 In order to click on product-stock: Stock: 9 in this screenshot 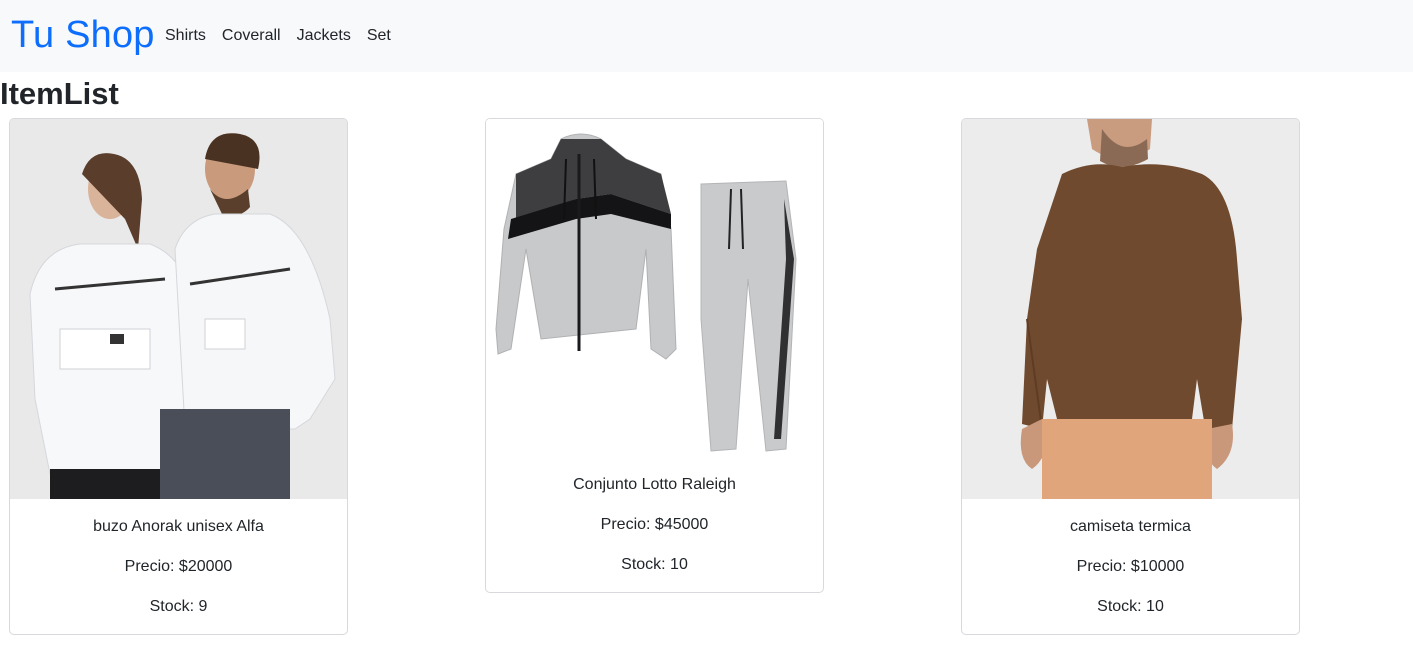, I will do `click(178, 606)`.